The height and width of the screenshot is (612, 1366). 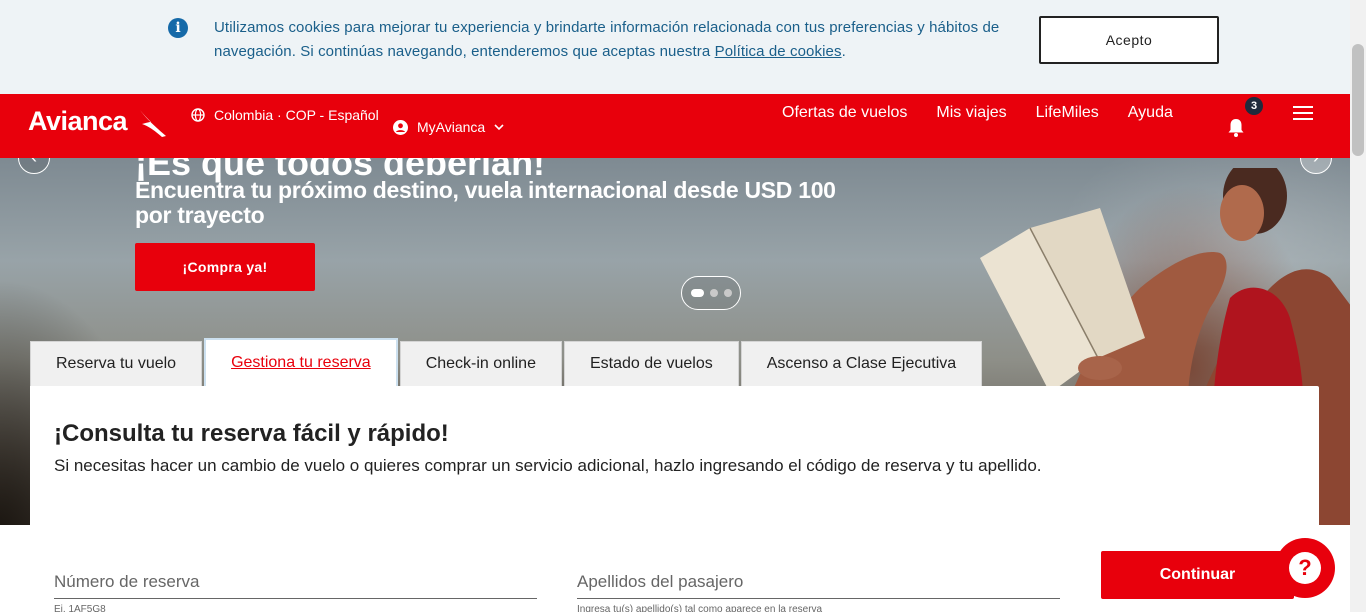 I want to click on myavianca-menu: MyAvianca, so click(x=448, y=127).